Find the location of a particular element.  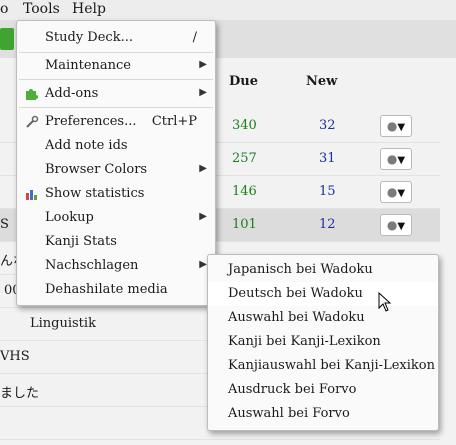

new-count: 32 is located at coordinates (327, 125).